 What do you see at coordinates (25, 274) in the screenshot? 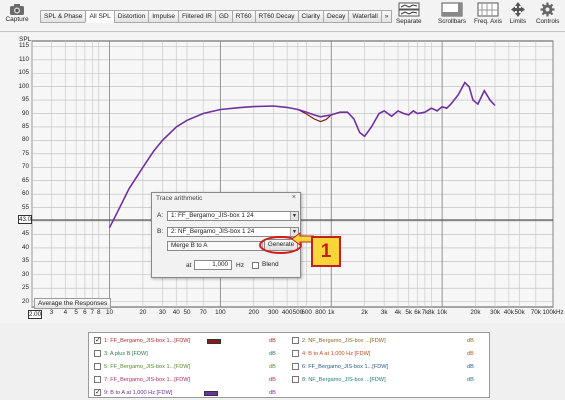
I see `y-tick-label: 30` at bounding box center [25, 274].